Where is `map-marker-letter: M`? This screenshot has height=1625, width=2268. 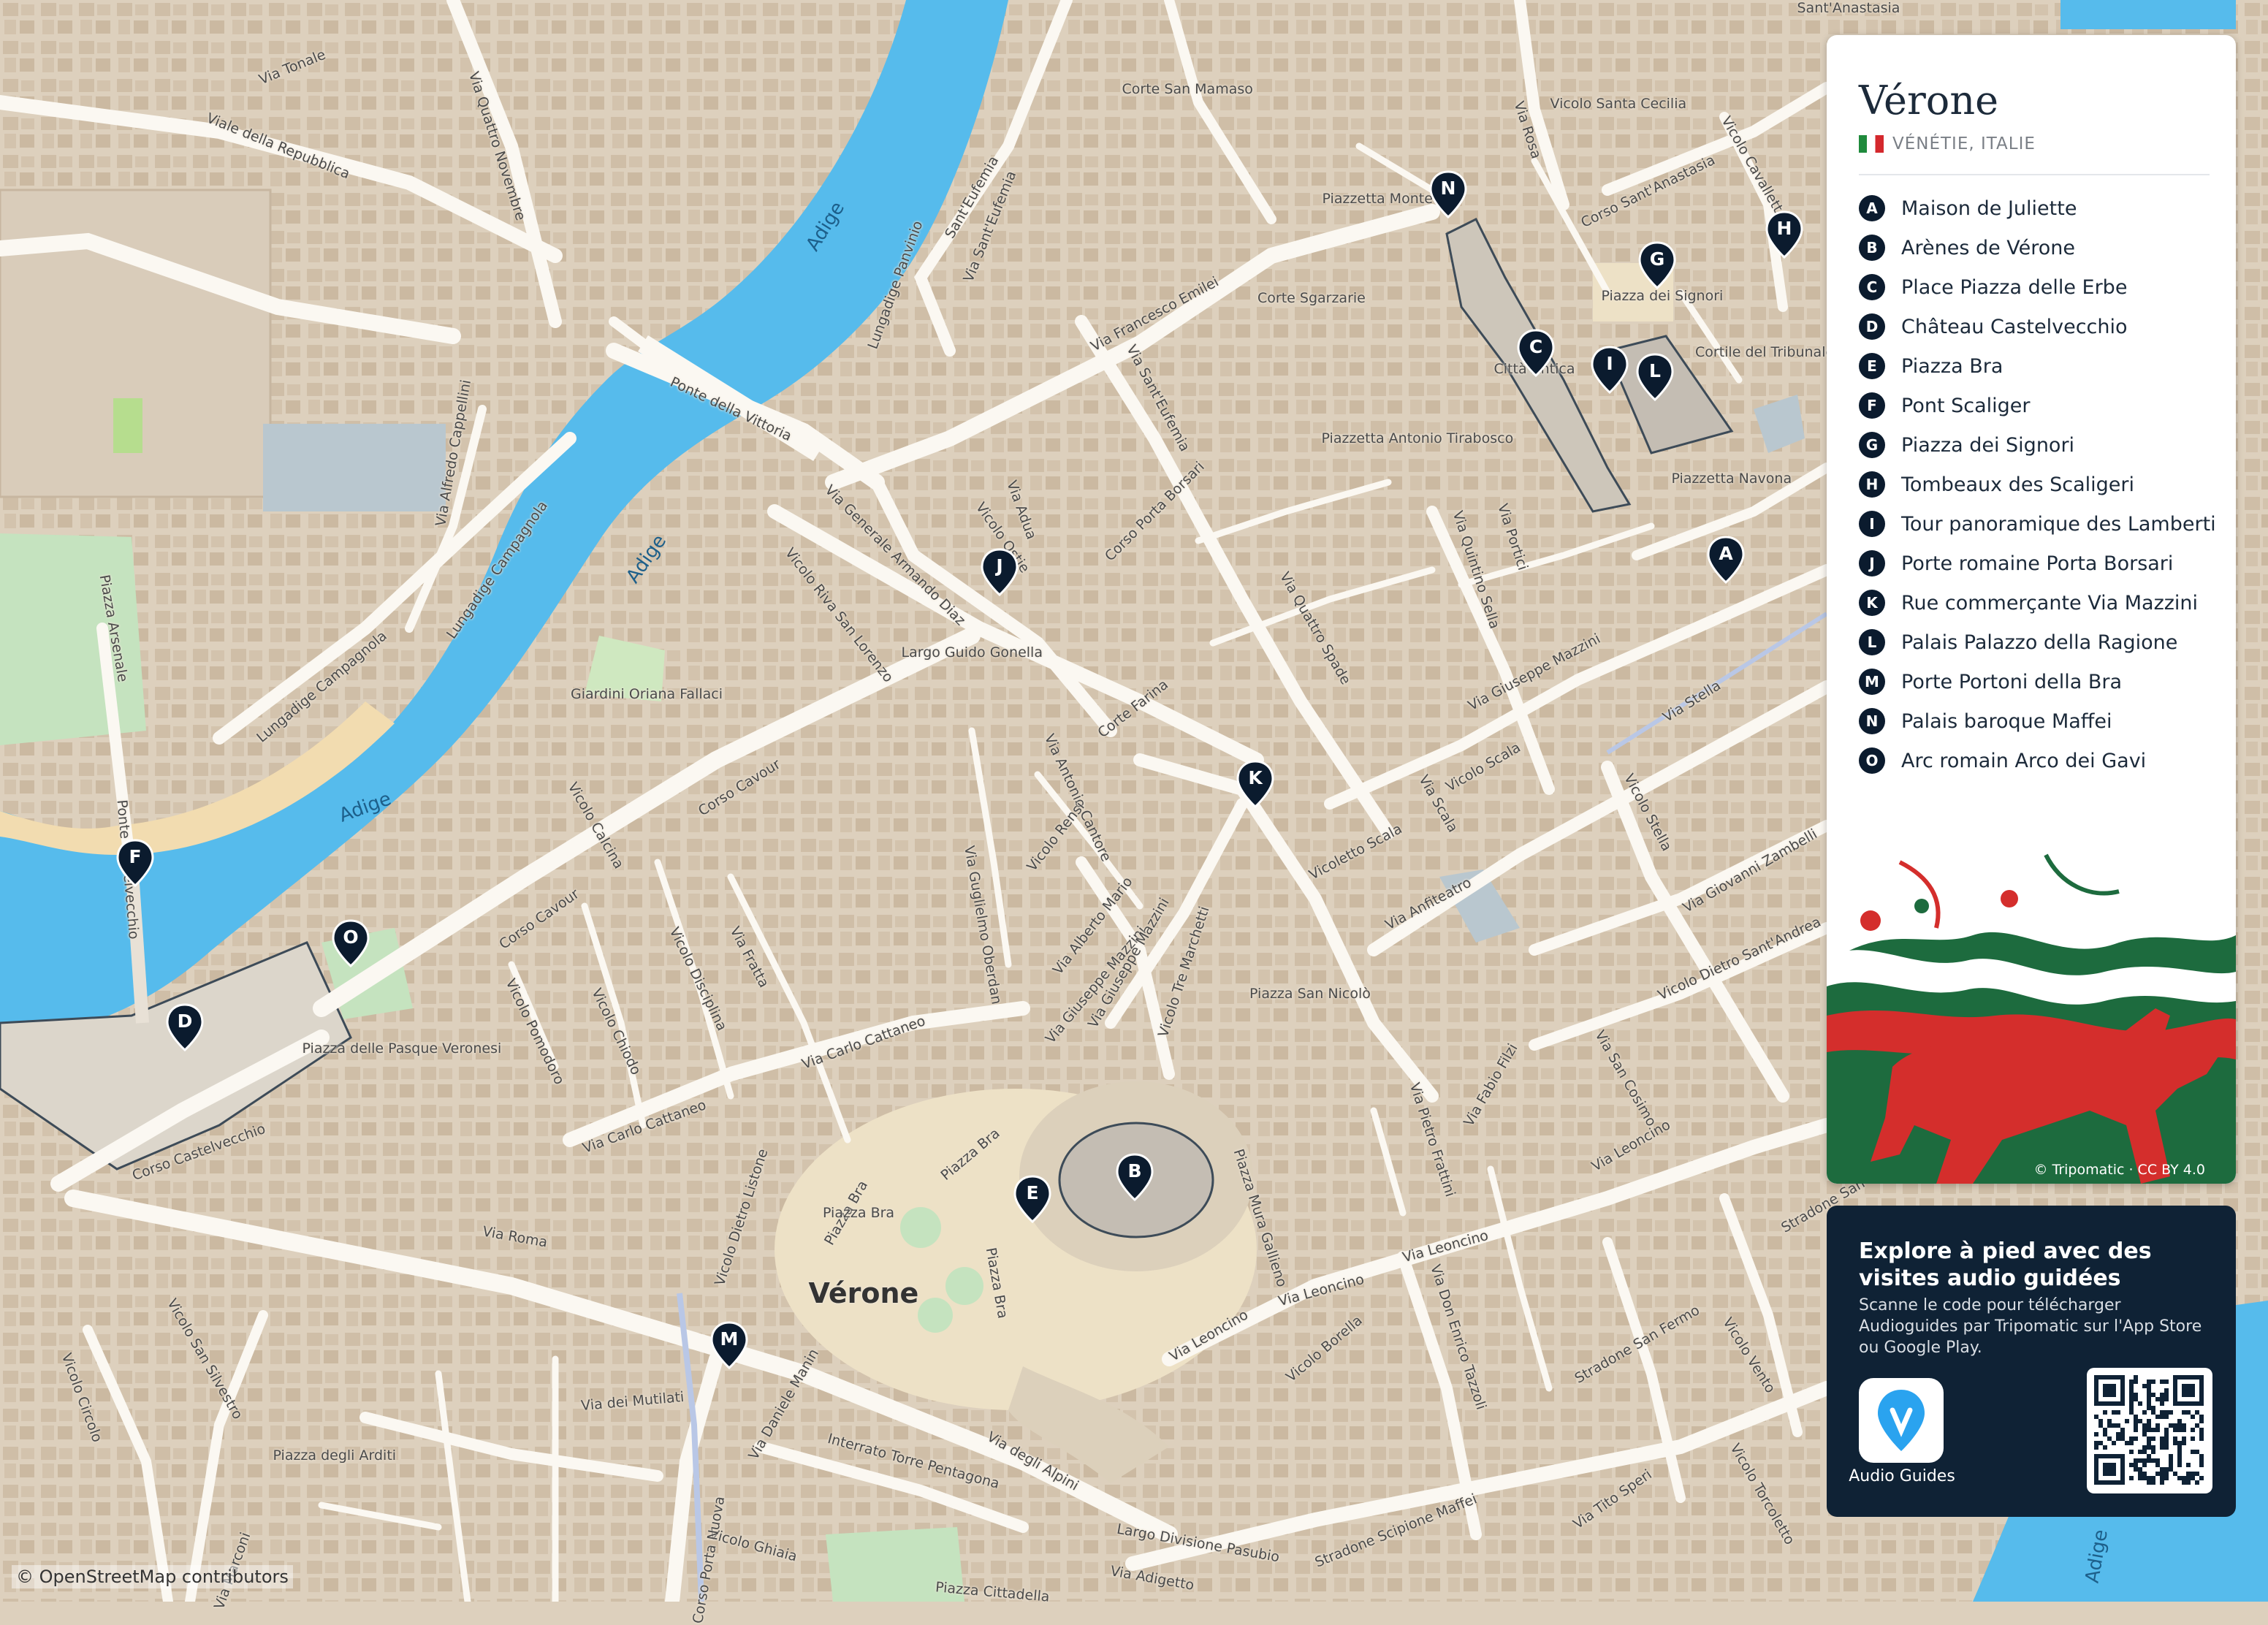
map-marker-letter: M is located at coordinates (729, 1339).